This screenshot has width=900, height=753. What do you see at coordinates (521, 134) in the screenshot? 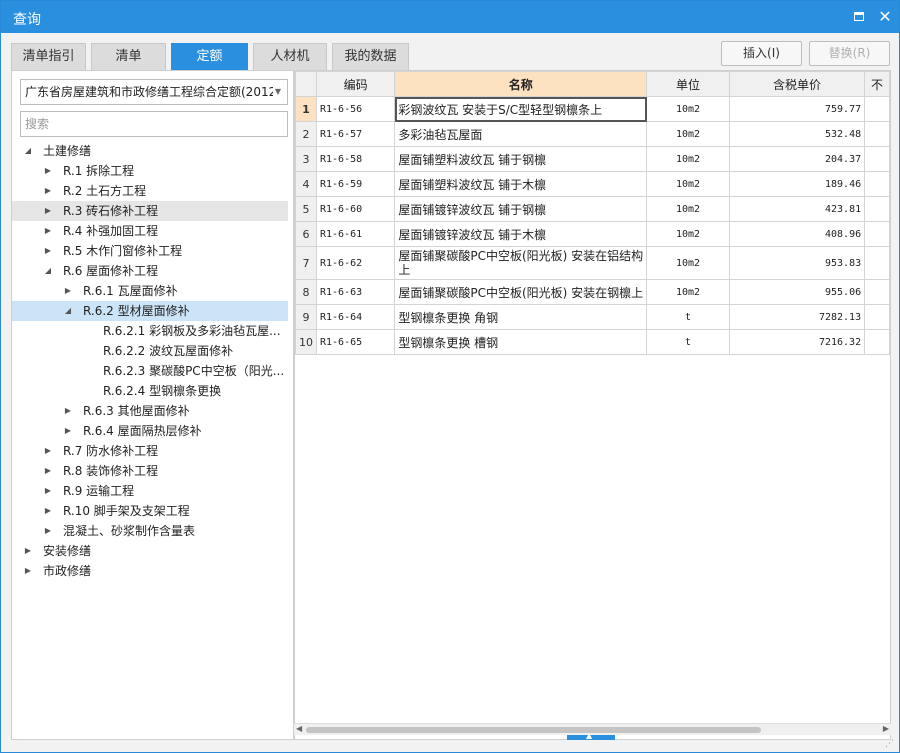
I see `cell-name: 多彩油毡瓦屋面` at bounding box center [521, 134].